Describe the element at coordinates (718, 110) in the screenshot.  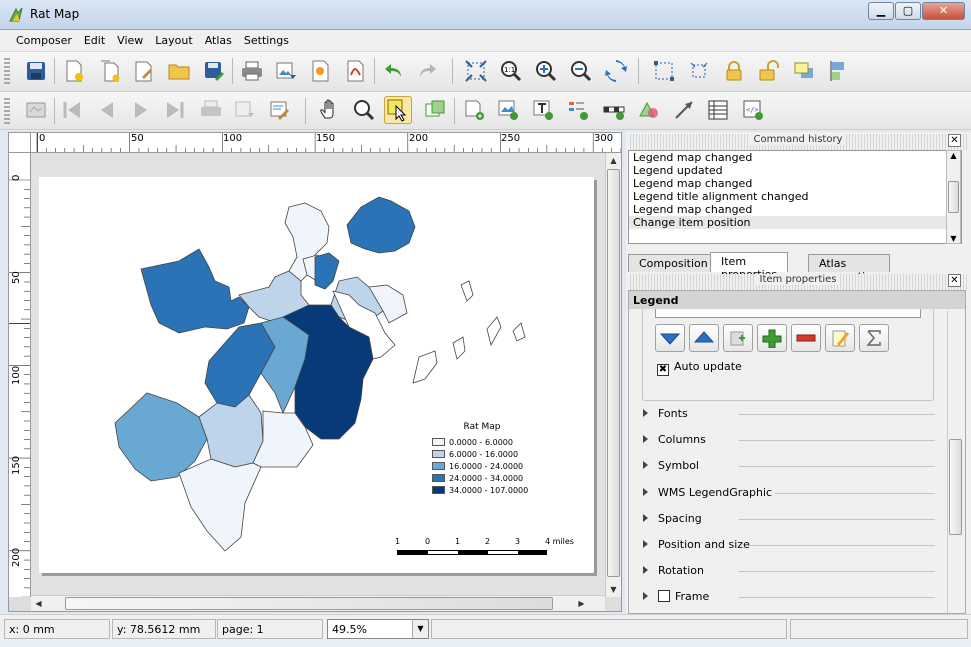
I see `add-attribute-table-button` at that location.